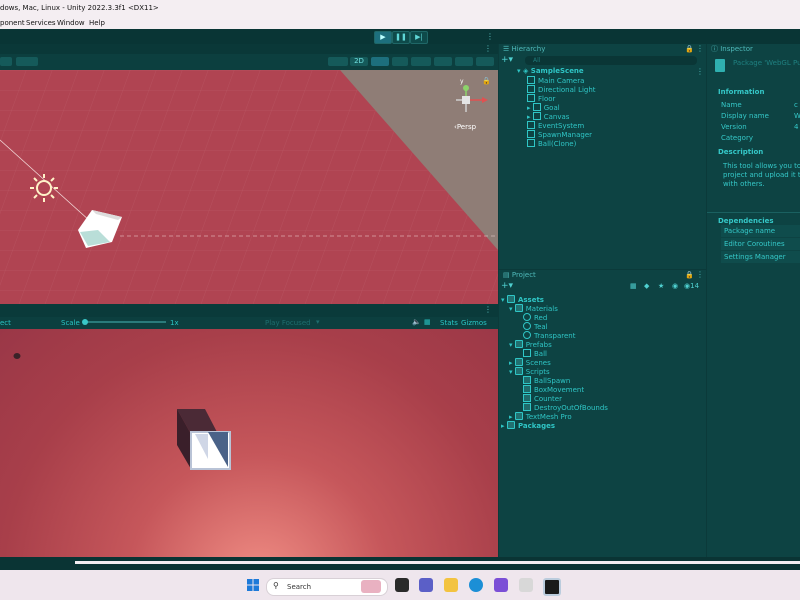  Describe the element at coordinates (6, 61) in the screenshot. I see `grid-snap-button` at that location.